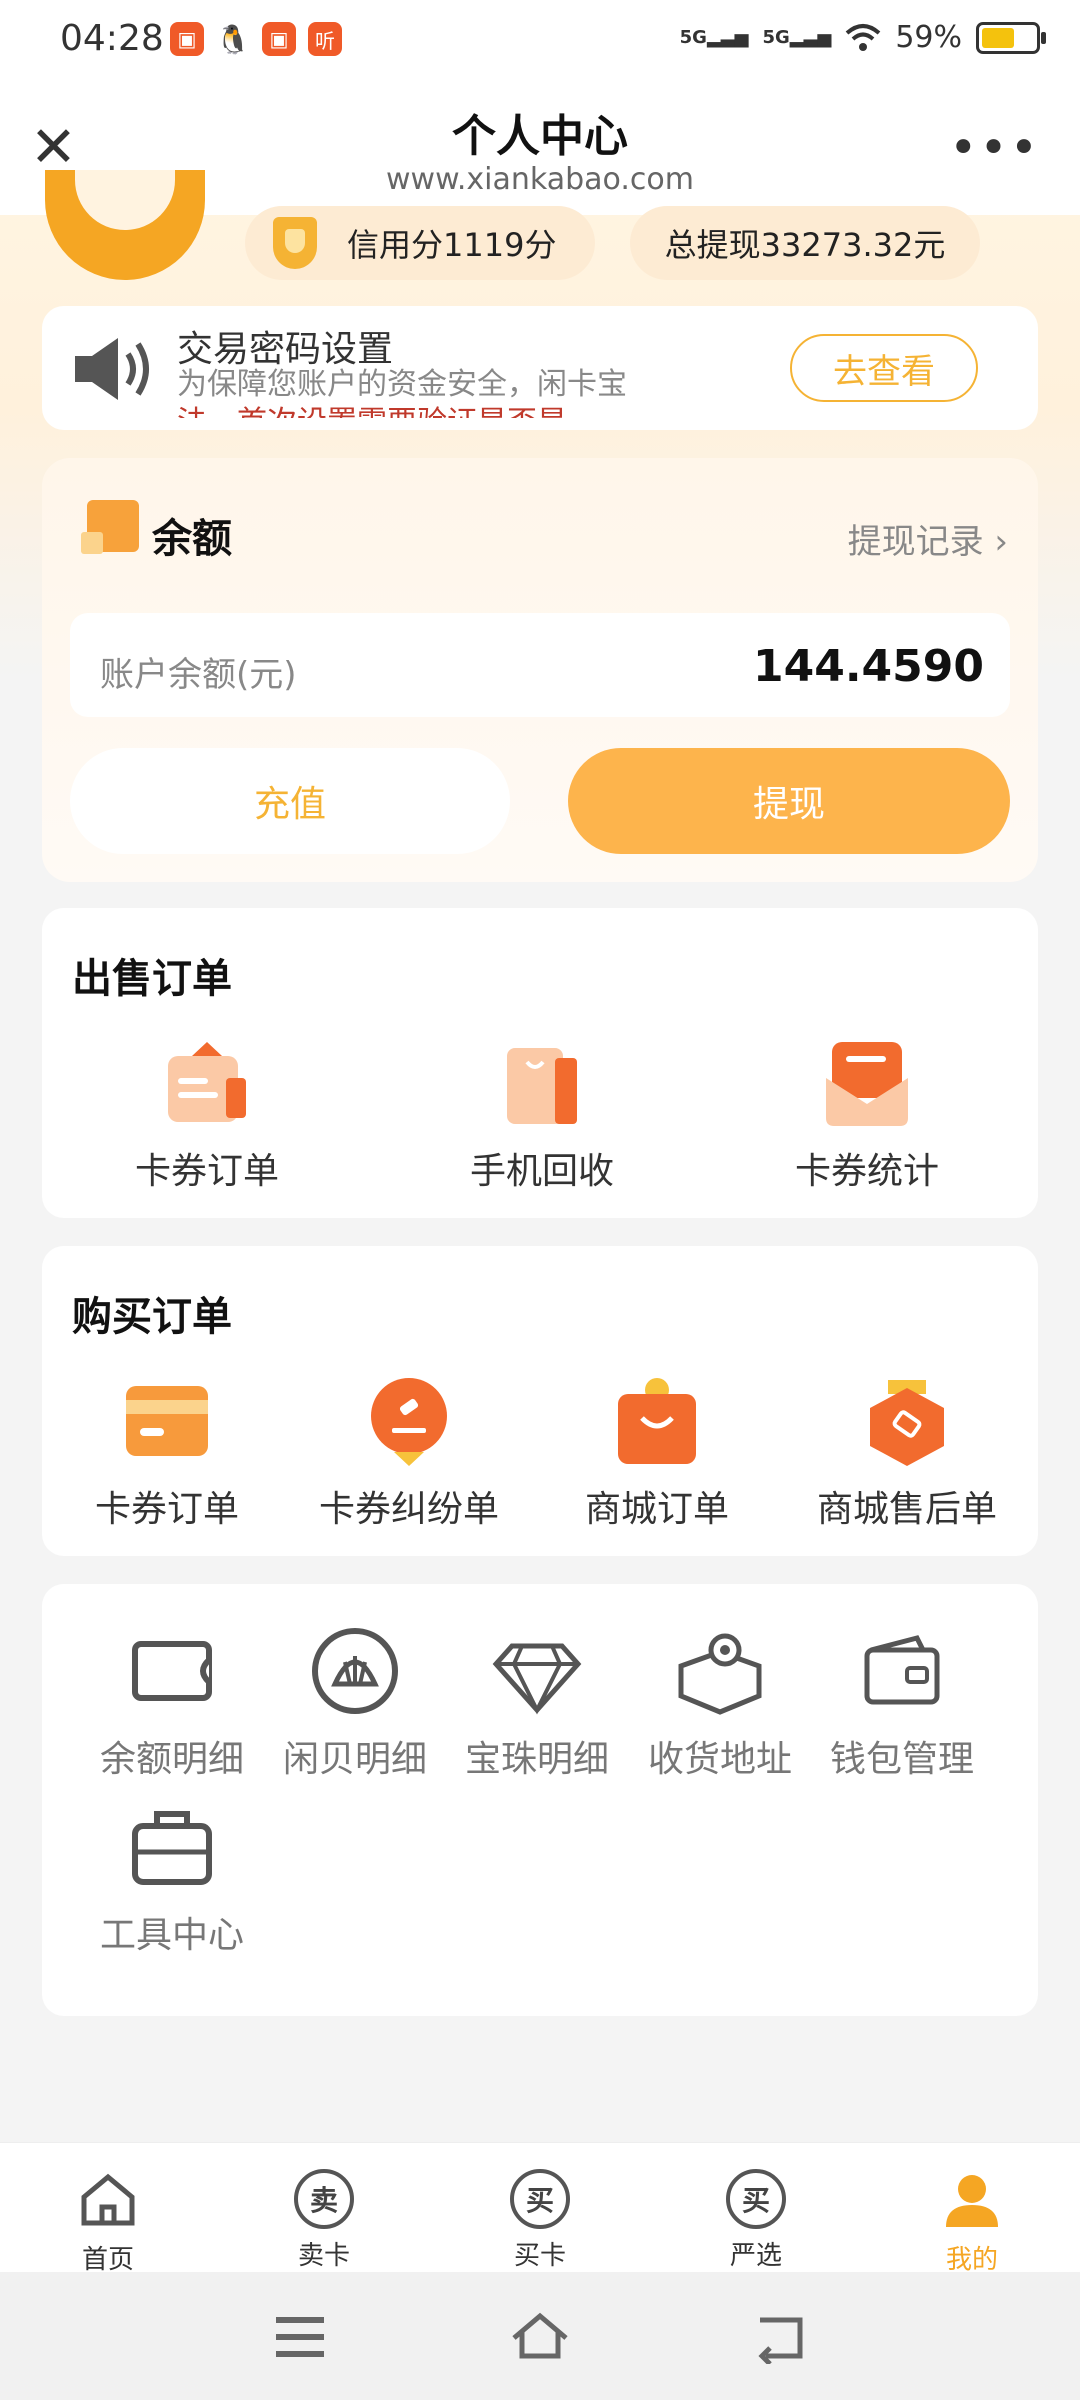 The image size is (1080, 2400). I want to click on account-balance-label: 账户余额(元), so click(198, 675).